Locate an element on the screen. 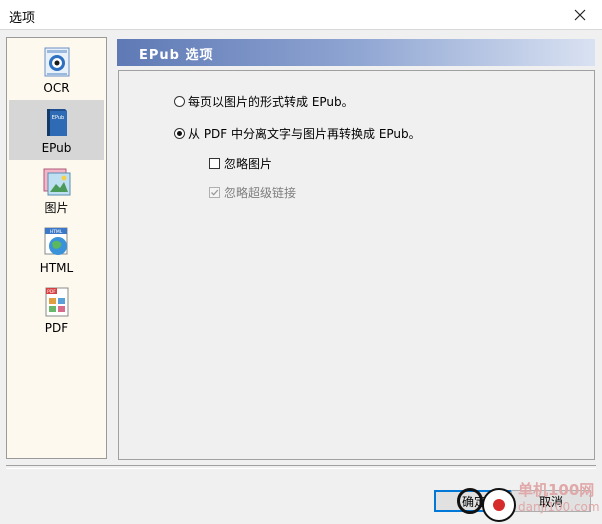 Image resolution: width=602 pixels, height=524 pixels. ocr-icon is located at coordinates (56, 62).